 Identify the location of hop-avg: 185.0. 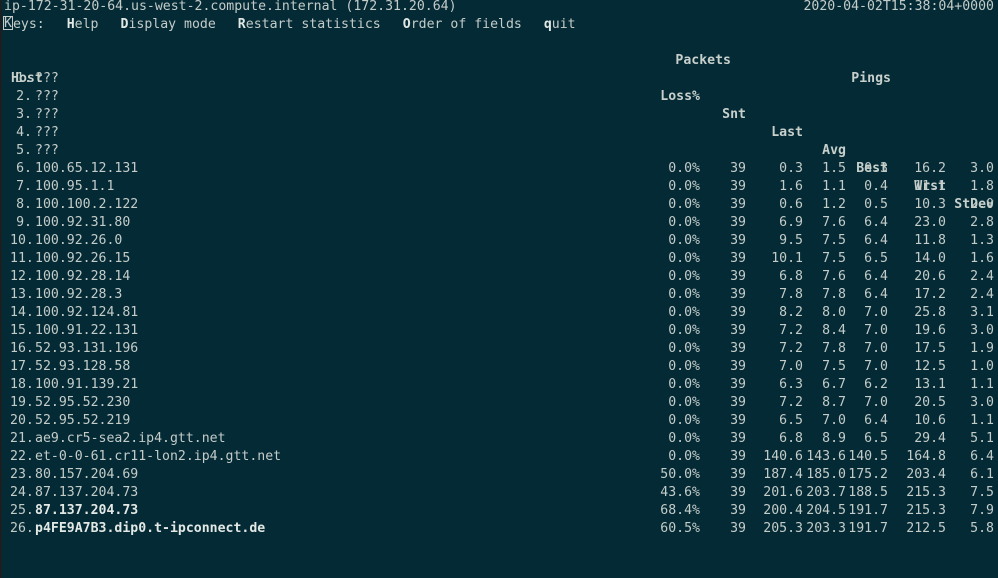
(826, 474).